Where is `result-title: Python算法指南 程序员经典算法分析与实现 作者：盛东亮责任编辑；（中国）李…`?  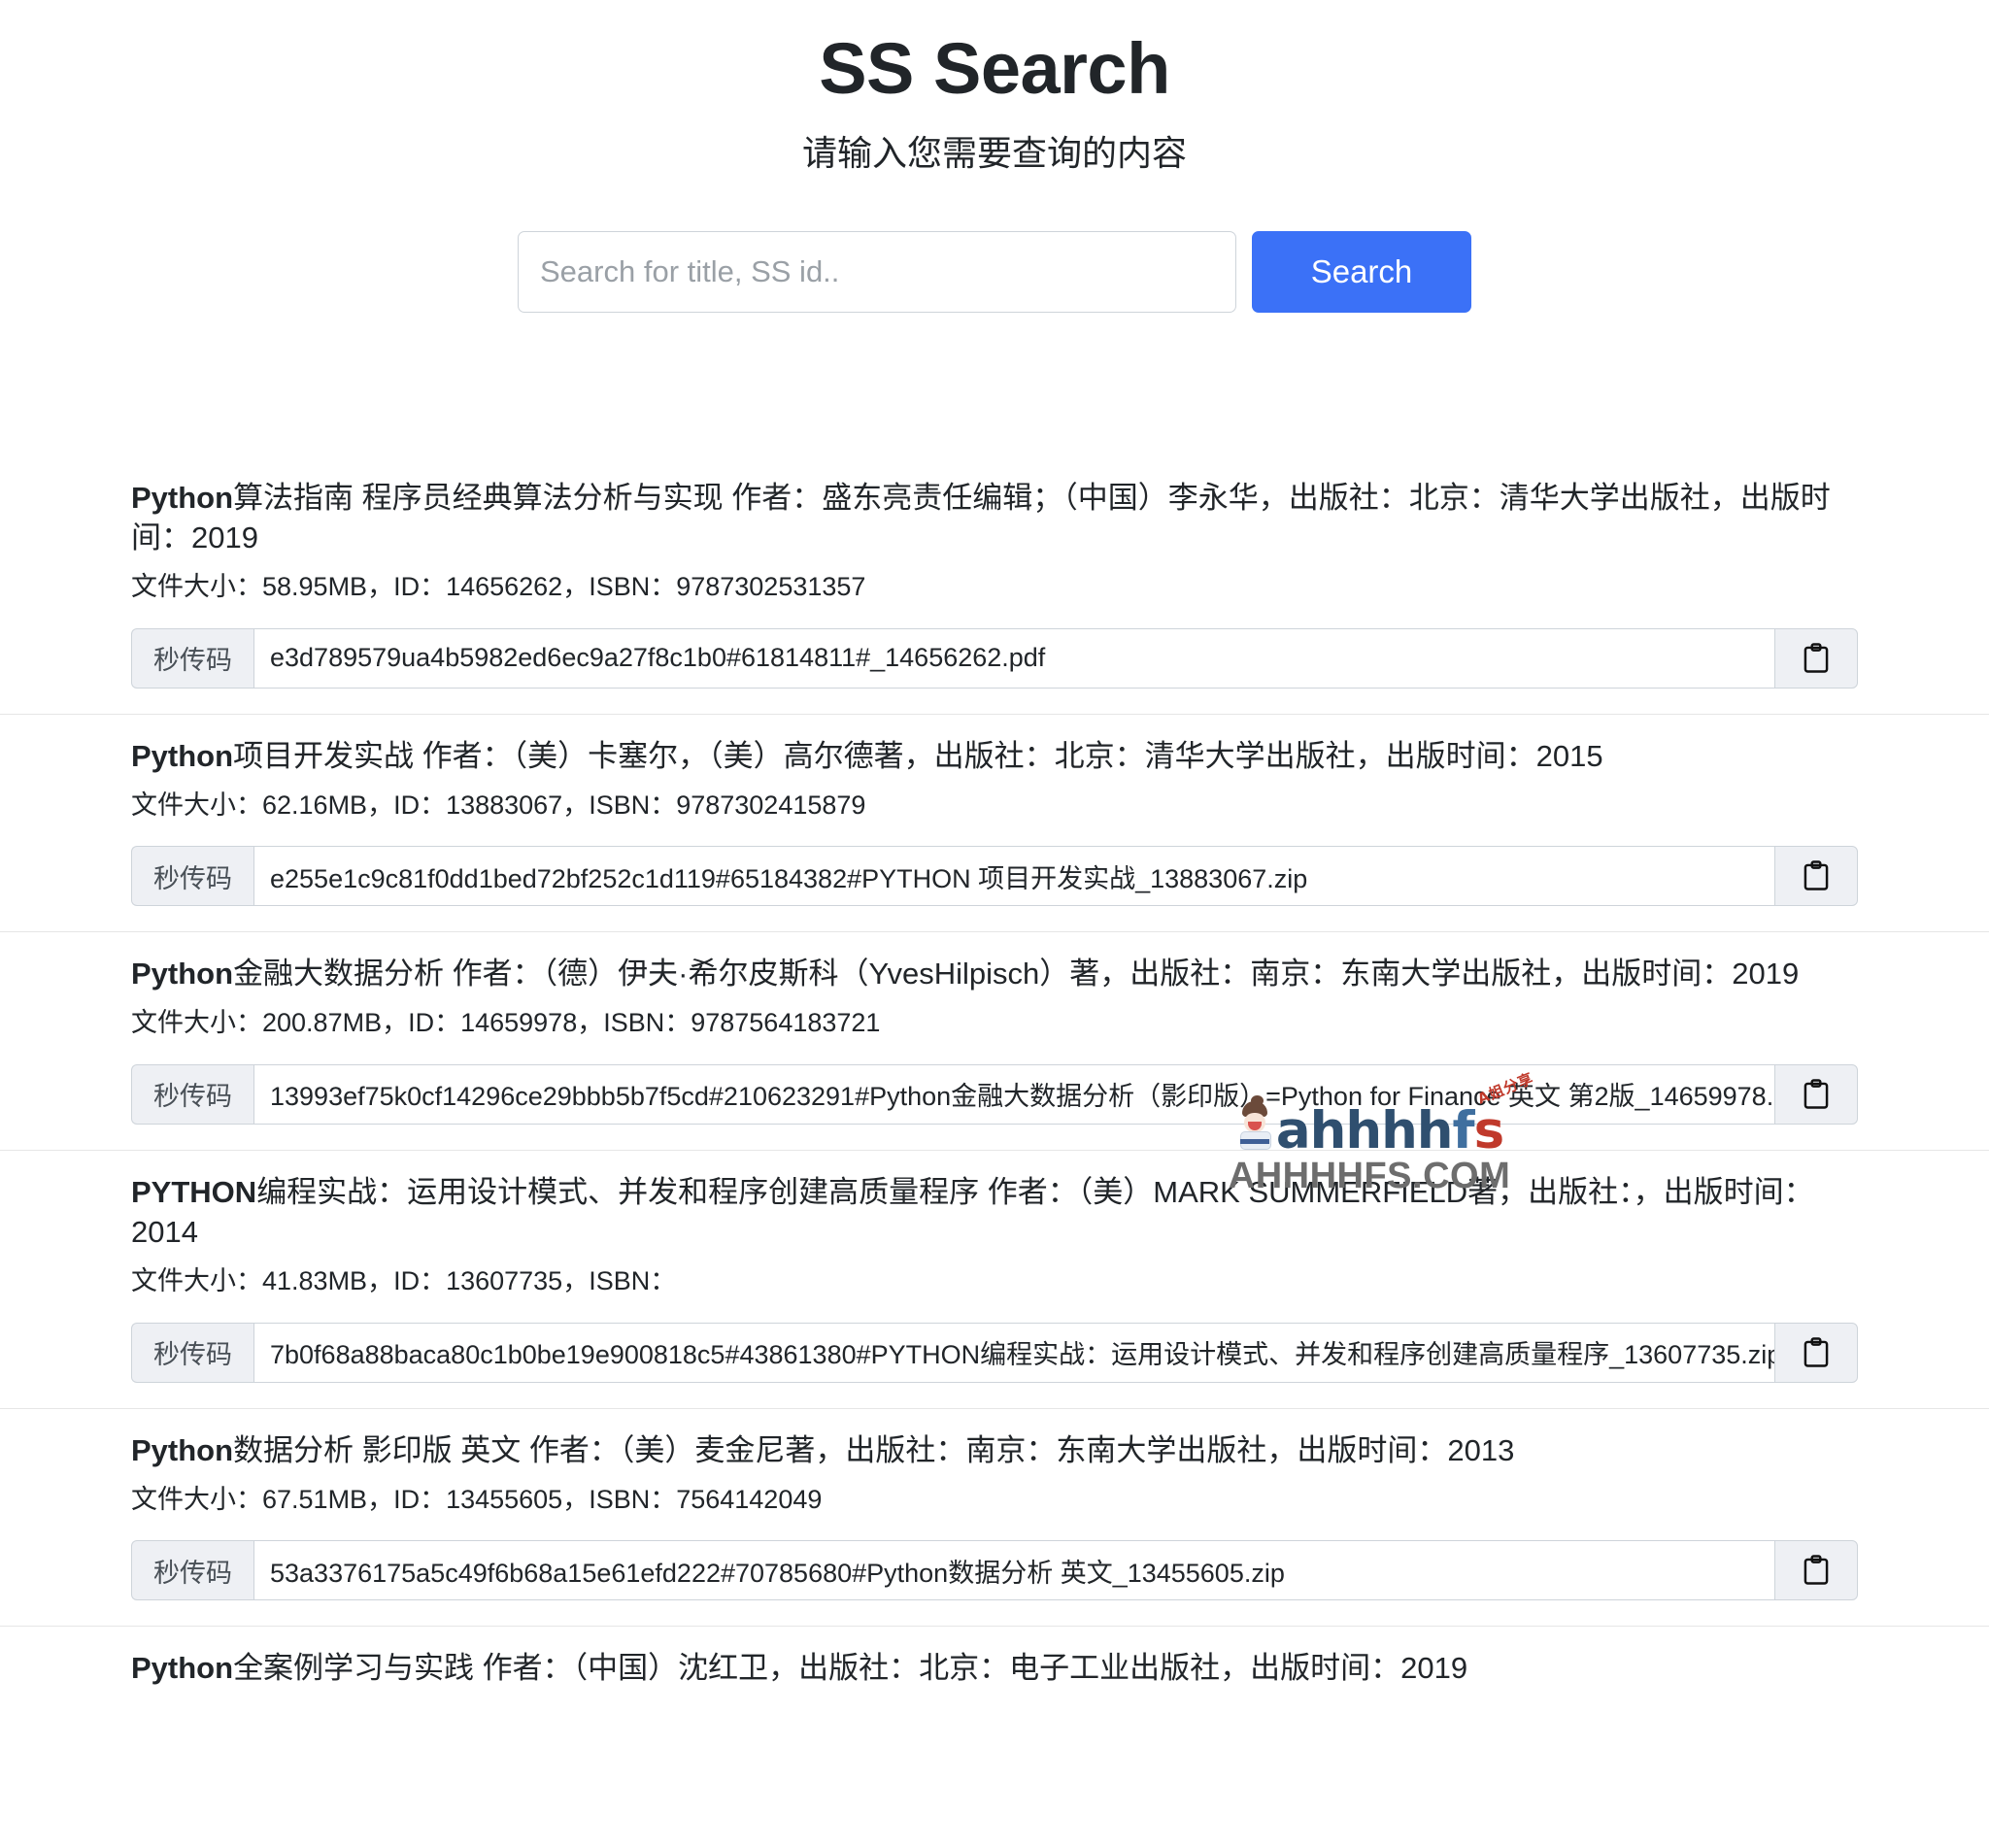 result-title: Python算法指南 程序员经典算法分析与实现 作者：盛东亮责任编辑；（中国）李… is located at coordinates (994, 517).